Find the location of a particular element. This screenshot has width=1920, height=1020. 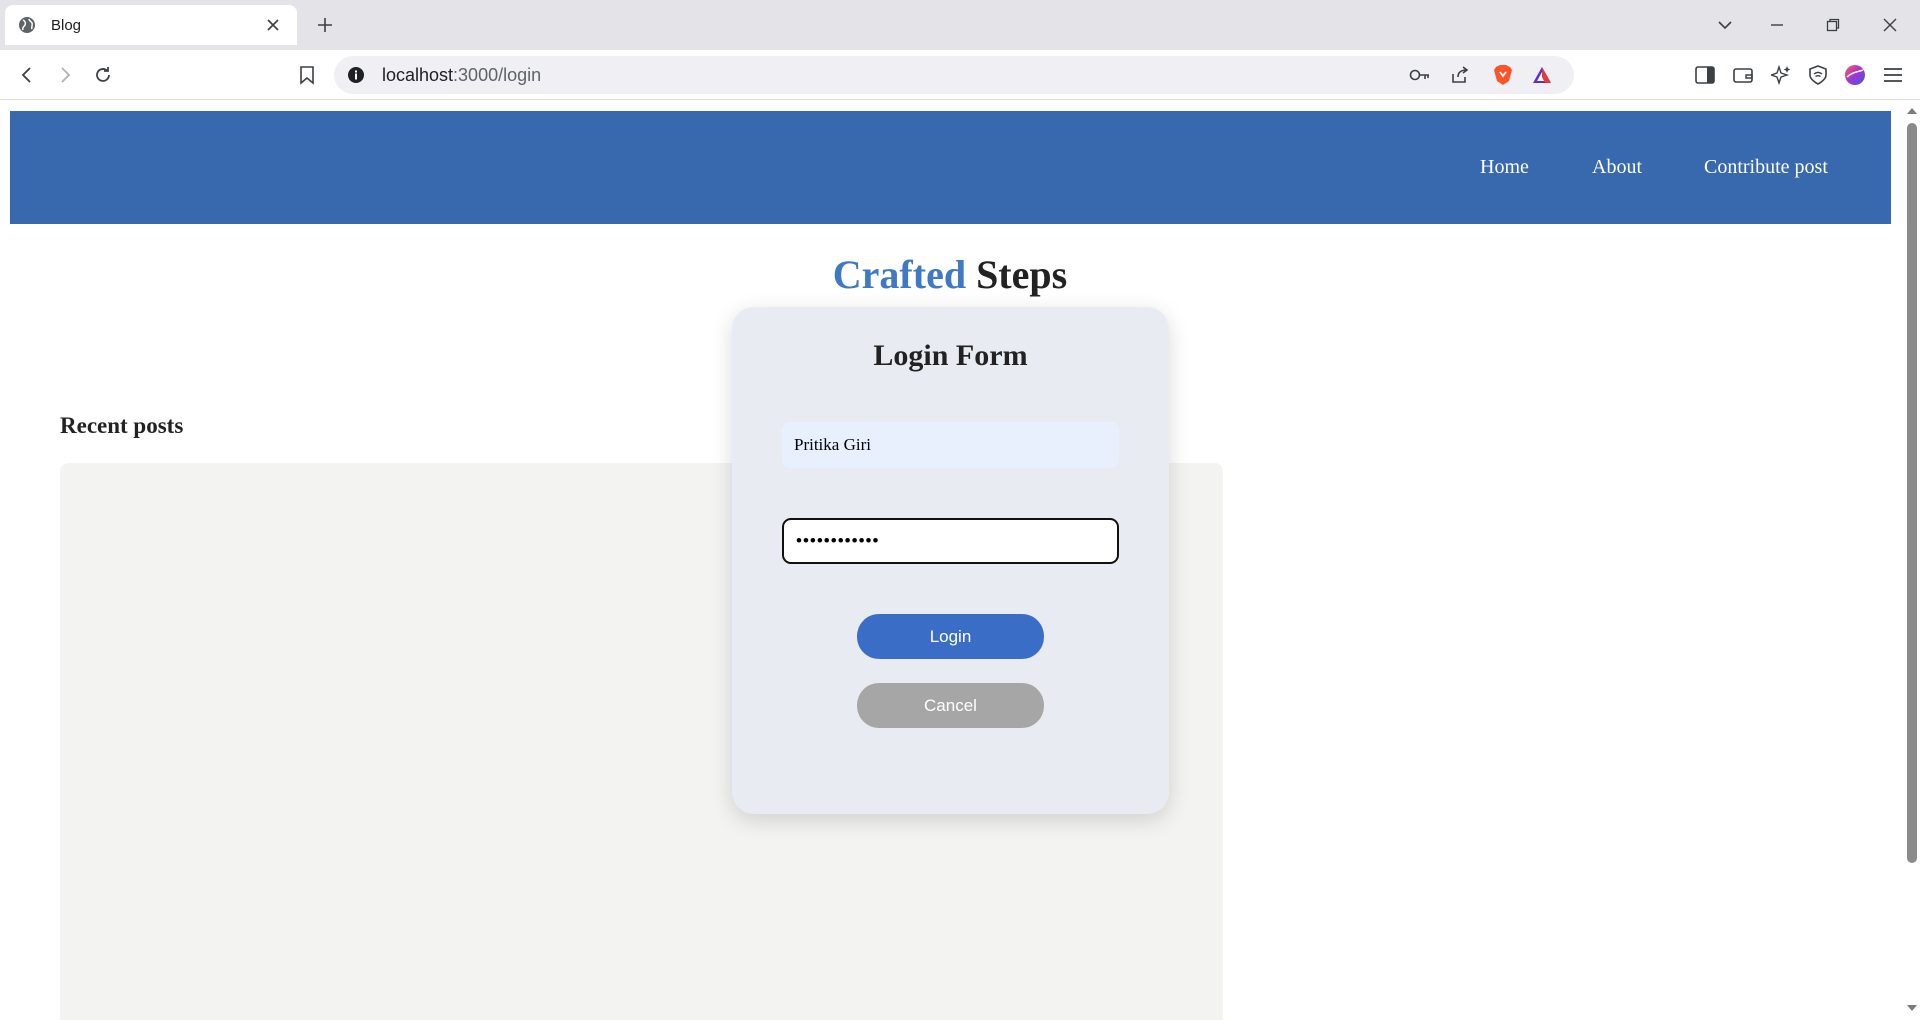

nav-contribute-post: Contribute post is located at coordinates (1766, 167).